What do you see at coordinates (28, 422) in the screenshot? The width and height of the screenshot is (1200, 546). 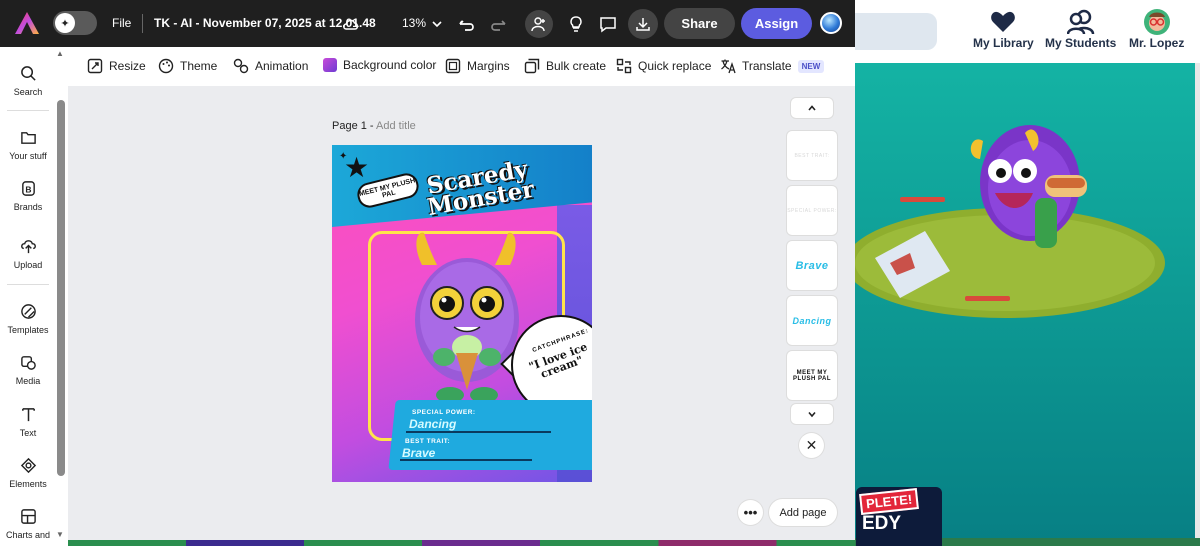 I see `rail-text: Text` at bounding box center [28, 422].